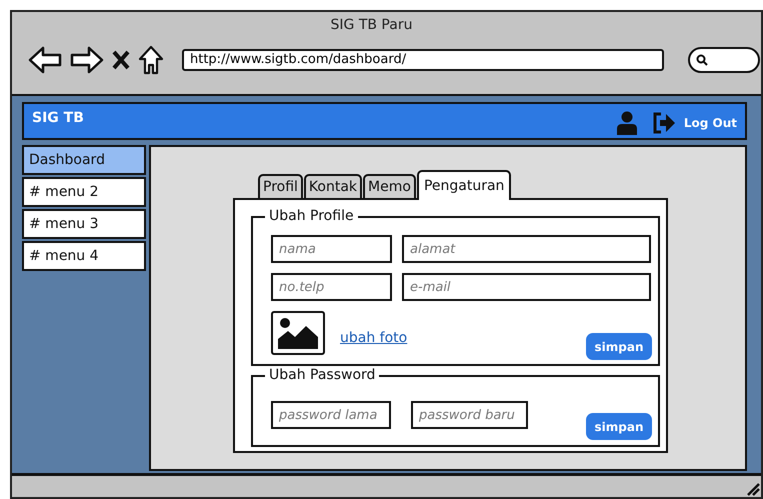  What do you see at coordinates (331, 415) in the screenshot?
I see `input-field: password lama` at bounding box center [331, 415].